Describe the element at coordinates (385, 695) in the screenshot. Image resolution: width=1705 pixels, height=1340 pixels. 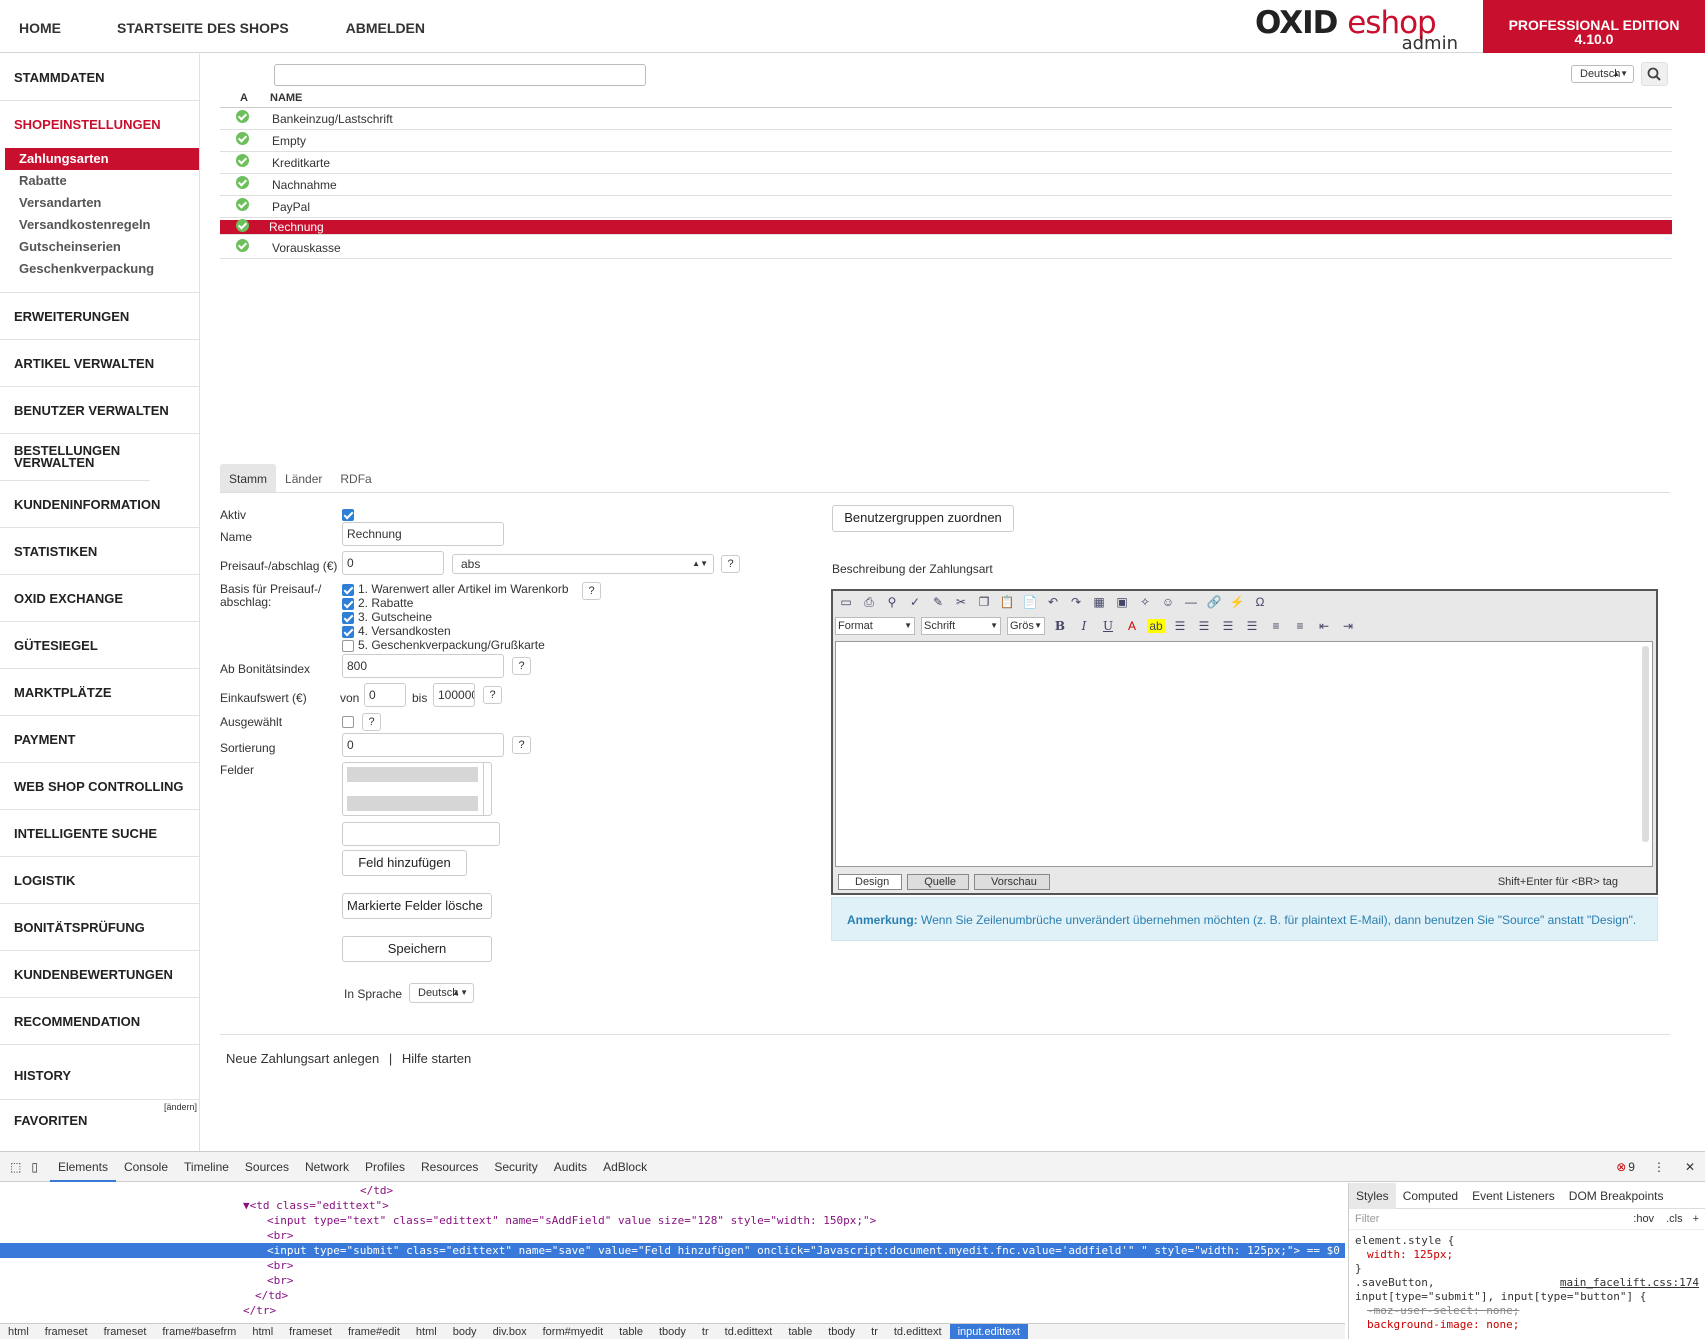
I see `einkauf-von-input: 0` at that location.